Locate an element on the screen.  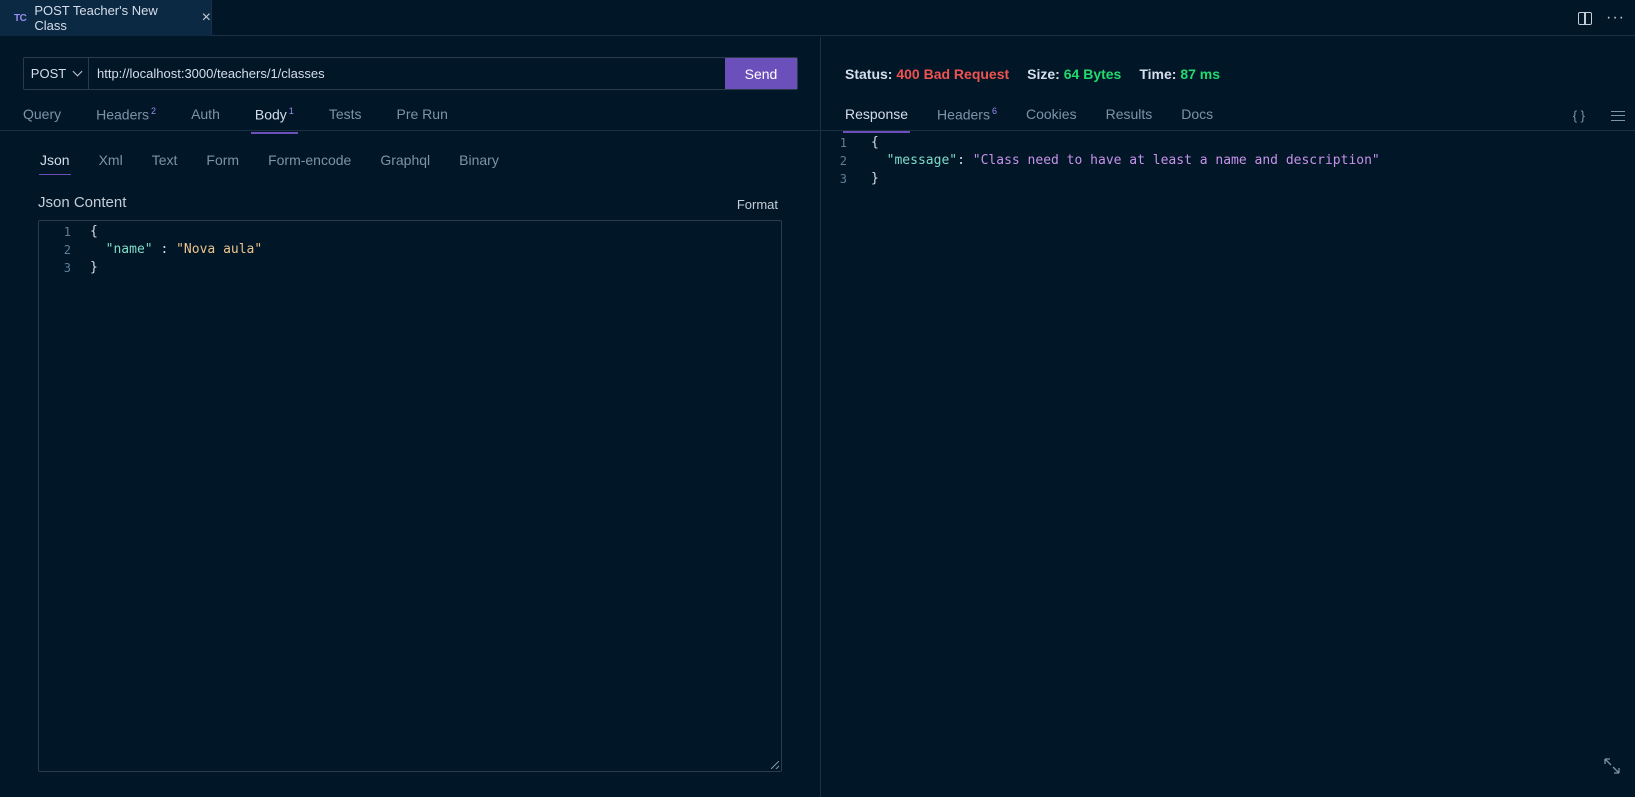
code-text: "name" : "Nova aula" is located at coordinates (176, 249).